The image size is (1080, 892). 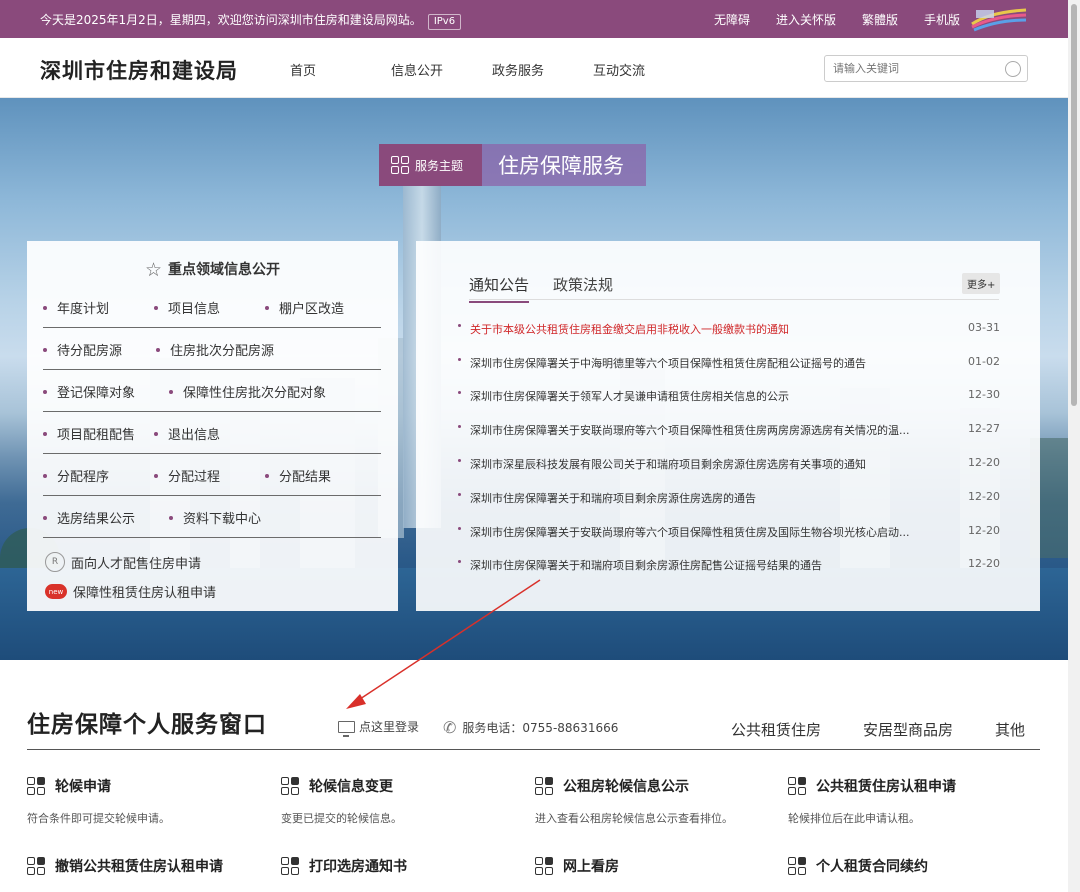 I want to click on site-title: 深圳市住房和建设局, so click(x=139, y=70).